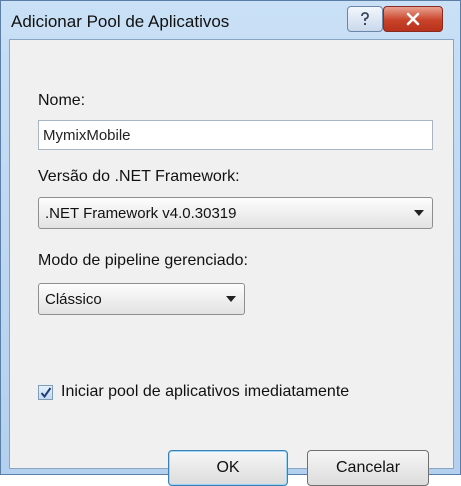 This screenshot has width=461, height=486. I want to click on cancel-button-label: Cancelar, so click(368, 467).